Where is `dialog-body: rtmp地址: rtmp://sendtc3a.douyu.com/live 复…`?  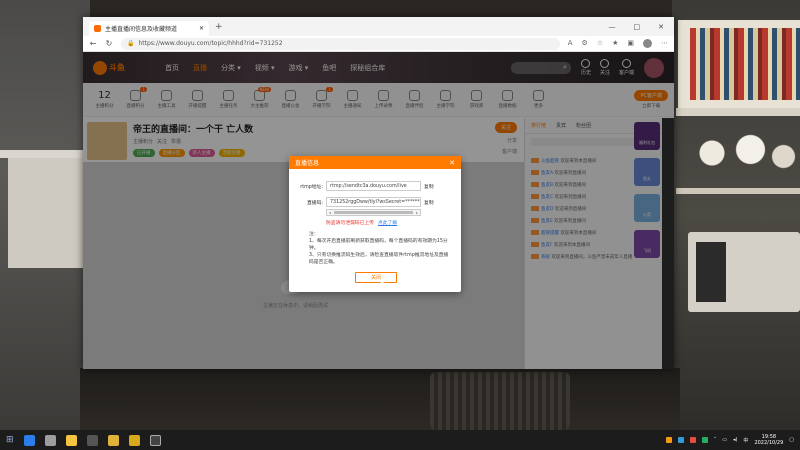
dialog-body: rtmp地址: rtmp://sendtc3a.douyu.com/live 复… is located at coordinates (375, 218).